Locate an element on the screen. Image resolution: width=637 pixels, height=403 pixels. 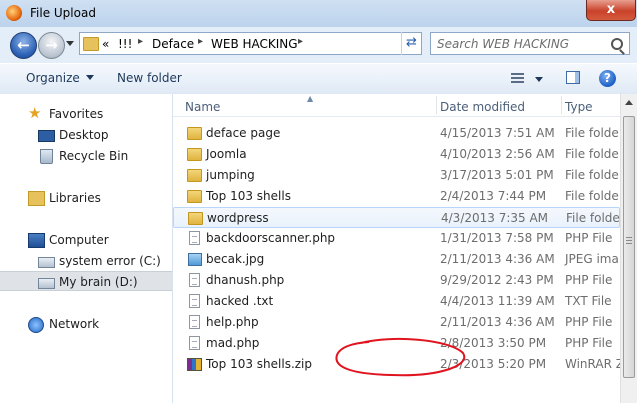
firefox-icon is located at coordinates (14, 13).